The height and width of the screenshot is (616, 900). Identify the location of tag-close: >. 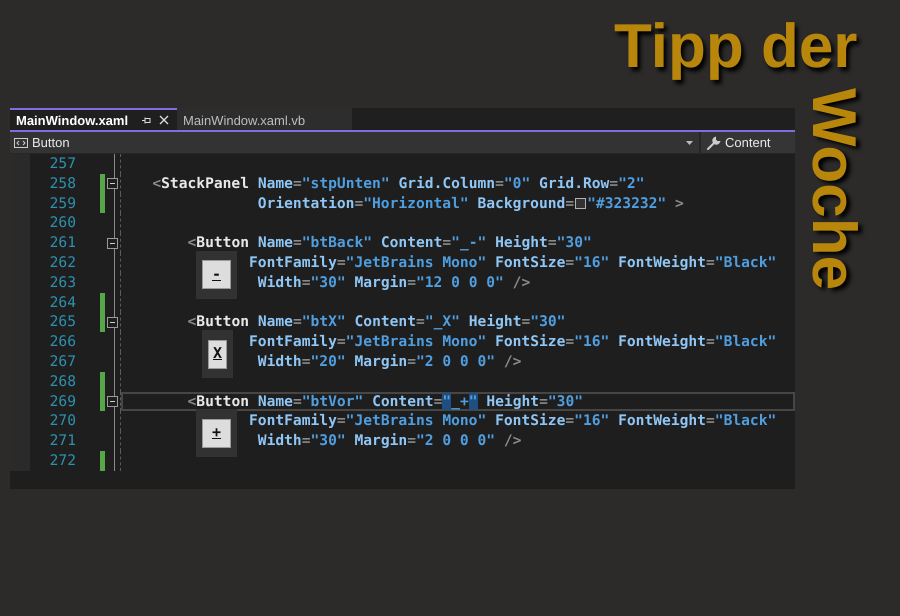
(679, 203).